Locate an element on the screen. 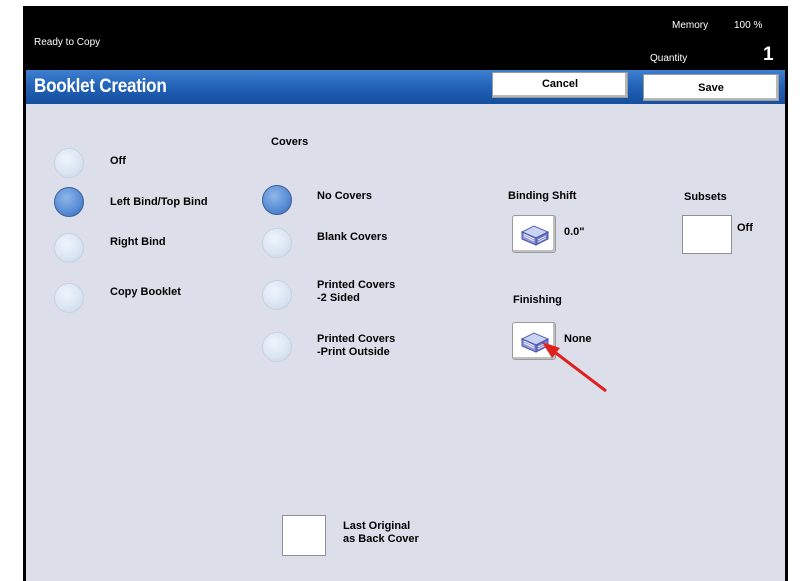 This screenshot has height=581, width=807. quantity-label: Quantity is located at coordinates (669, 58).